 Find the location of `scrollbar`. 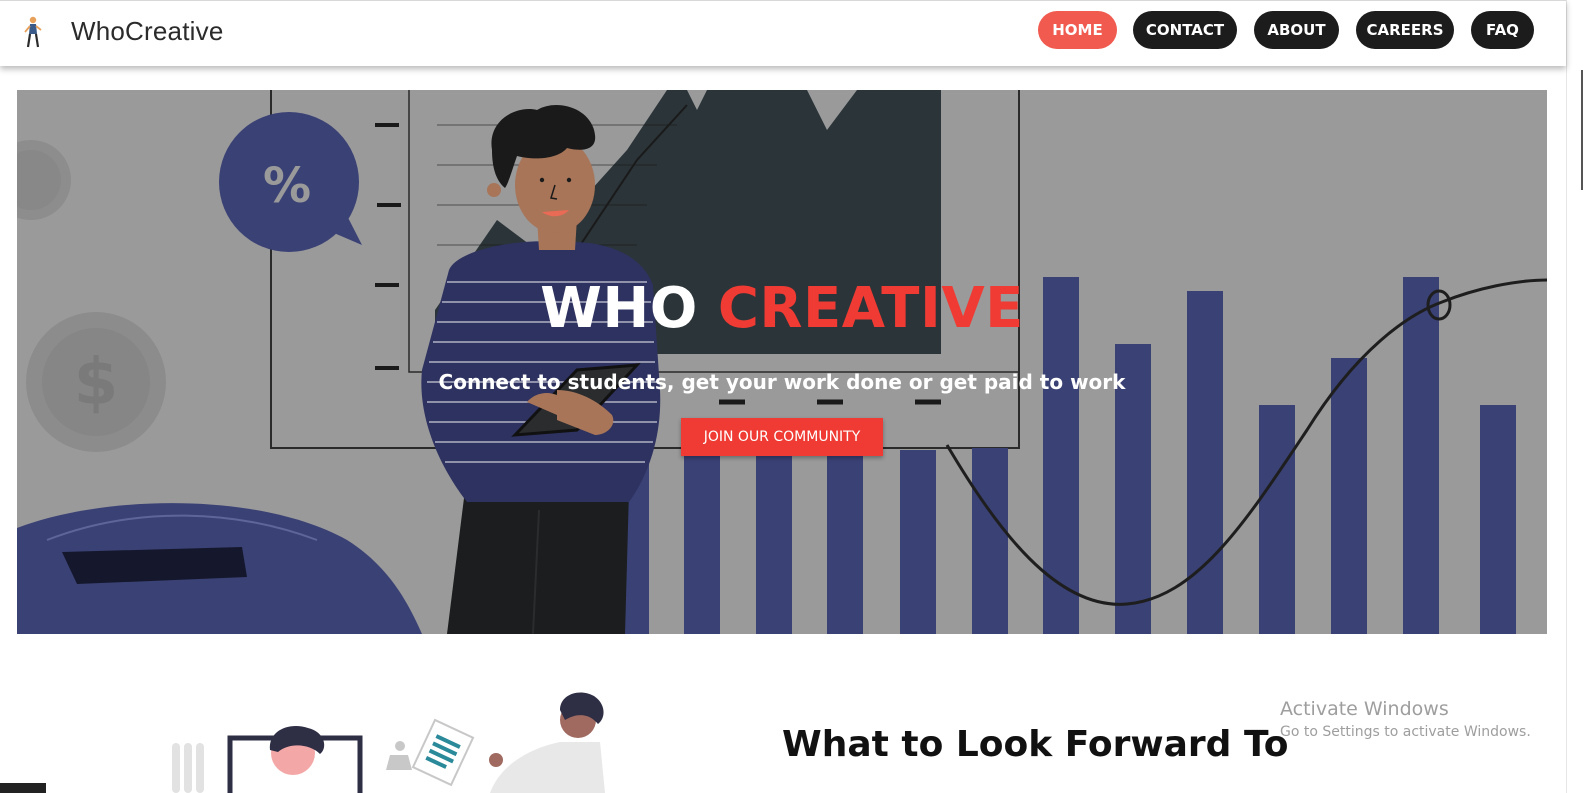

scrollbar is located at coordinates (1575, 396).